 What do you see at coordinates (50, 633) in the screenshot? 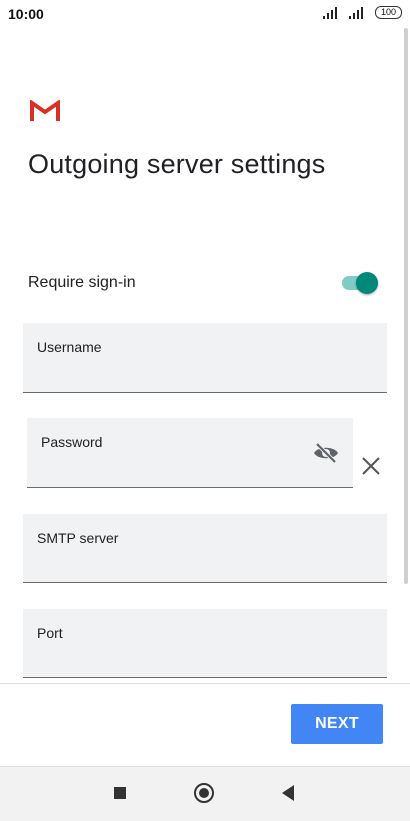
I see `port-label: Port` at bounding box center [50, 633].